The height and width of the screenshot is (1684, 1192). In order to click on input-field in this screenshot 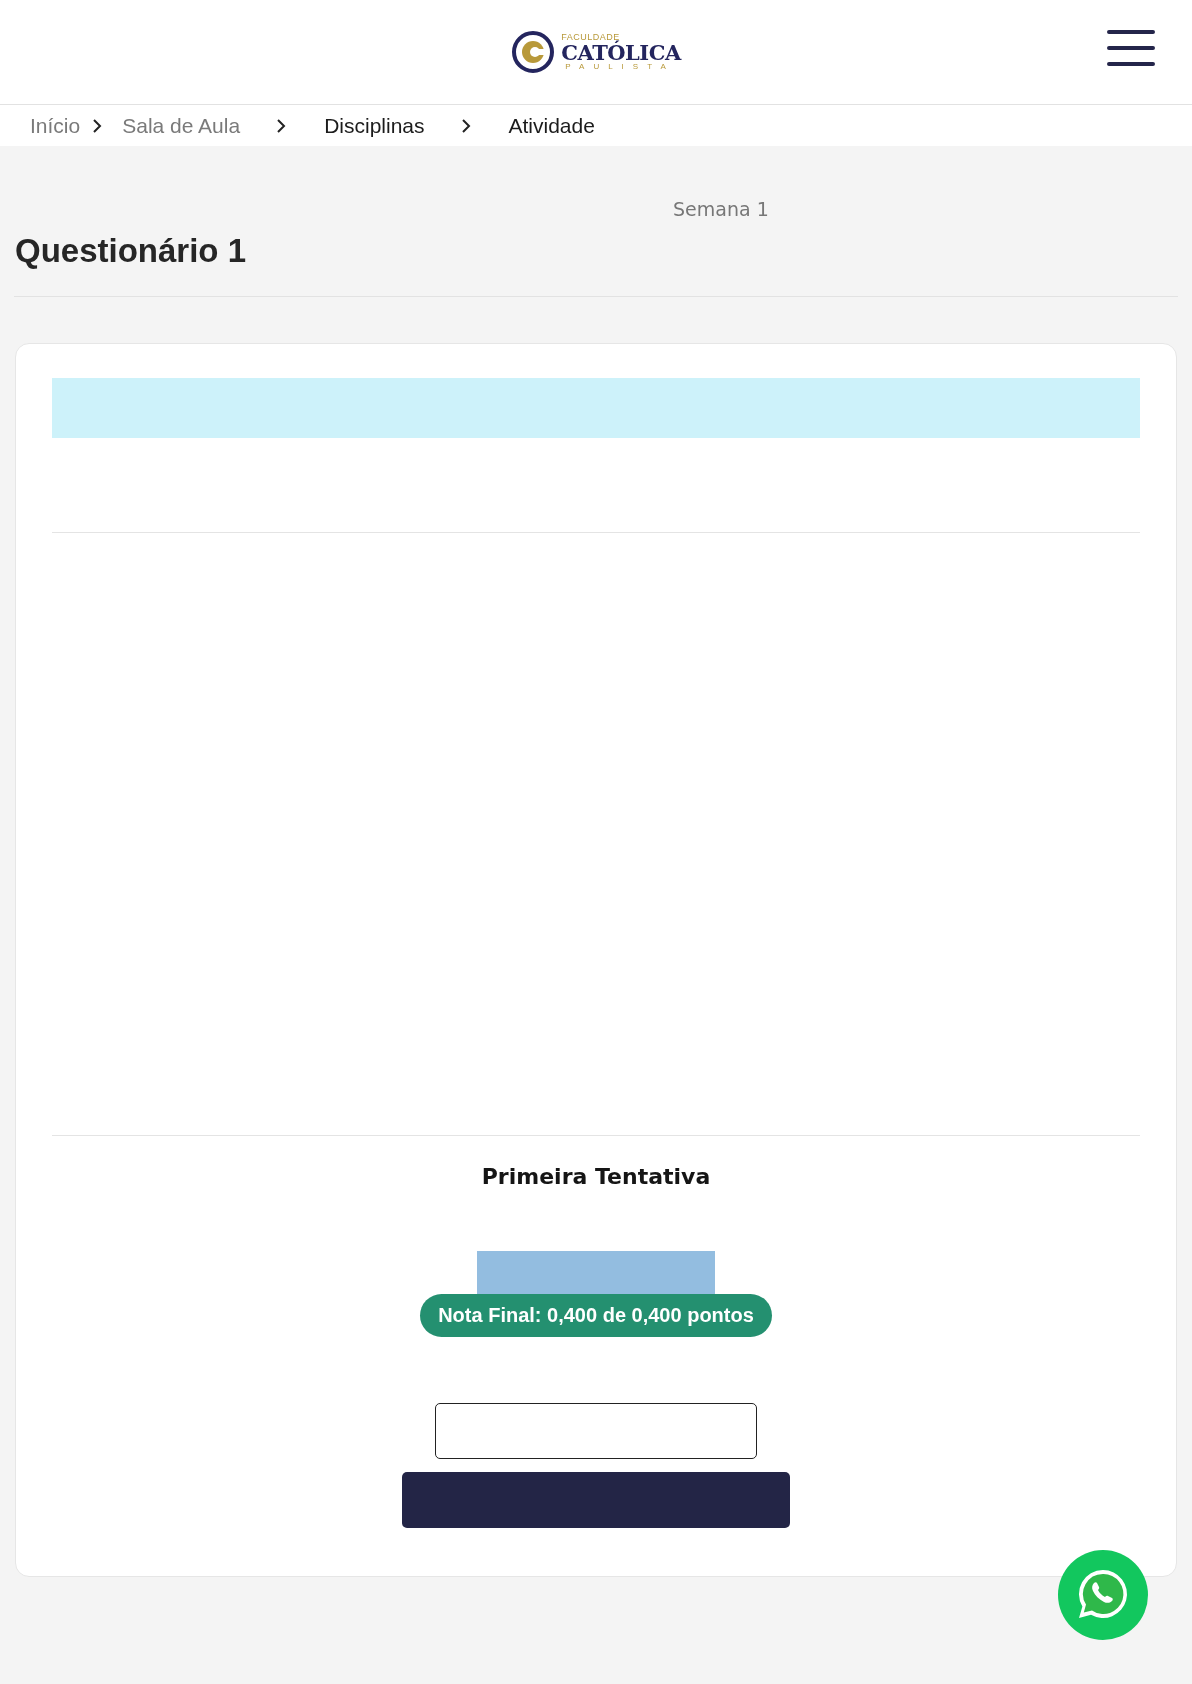, I will do `click(596, 1431)`.